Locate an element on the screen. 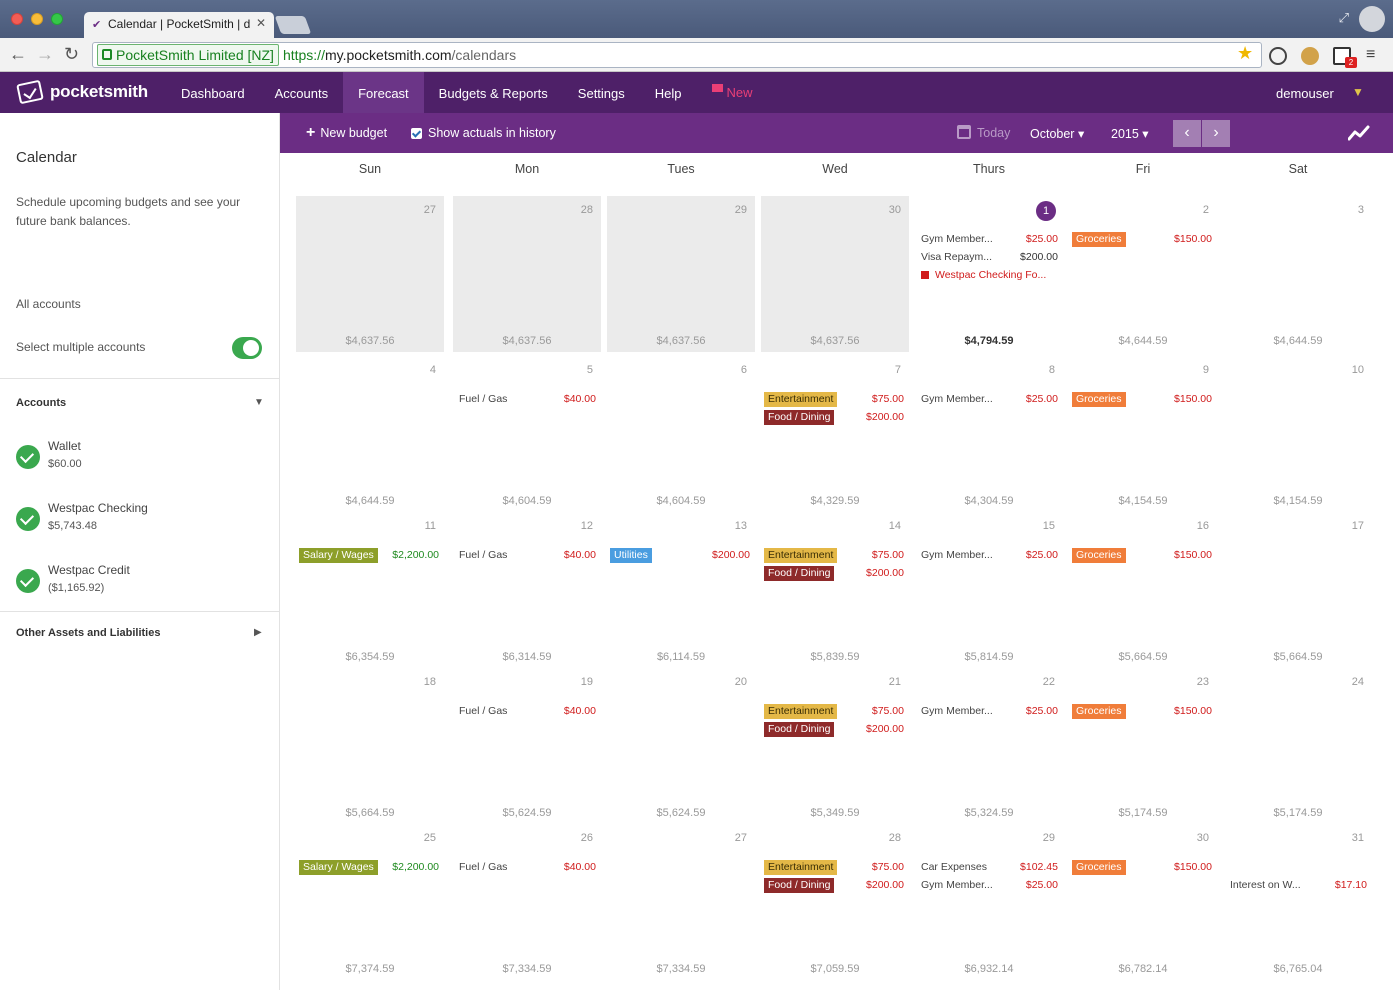 This screenshot has width=1393, height=990. calendar-day-cell: 17 $5,664.59 is located at coordinates (1298, 590).